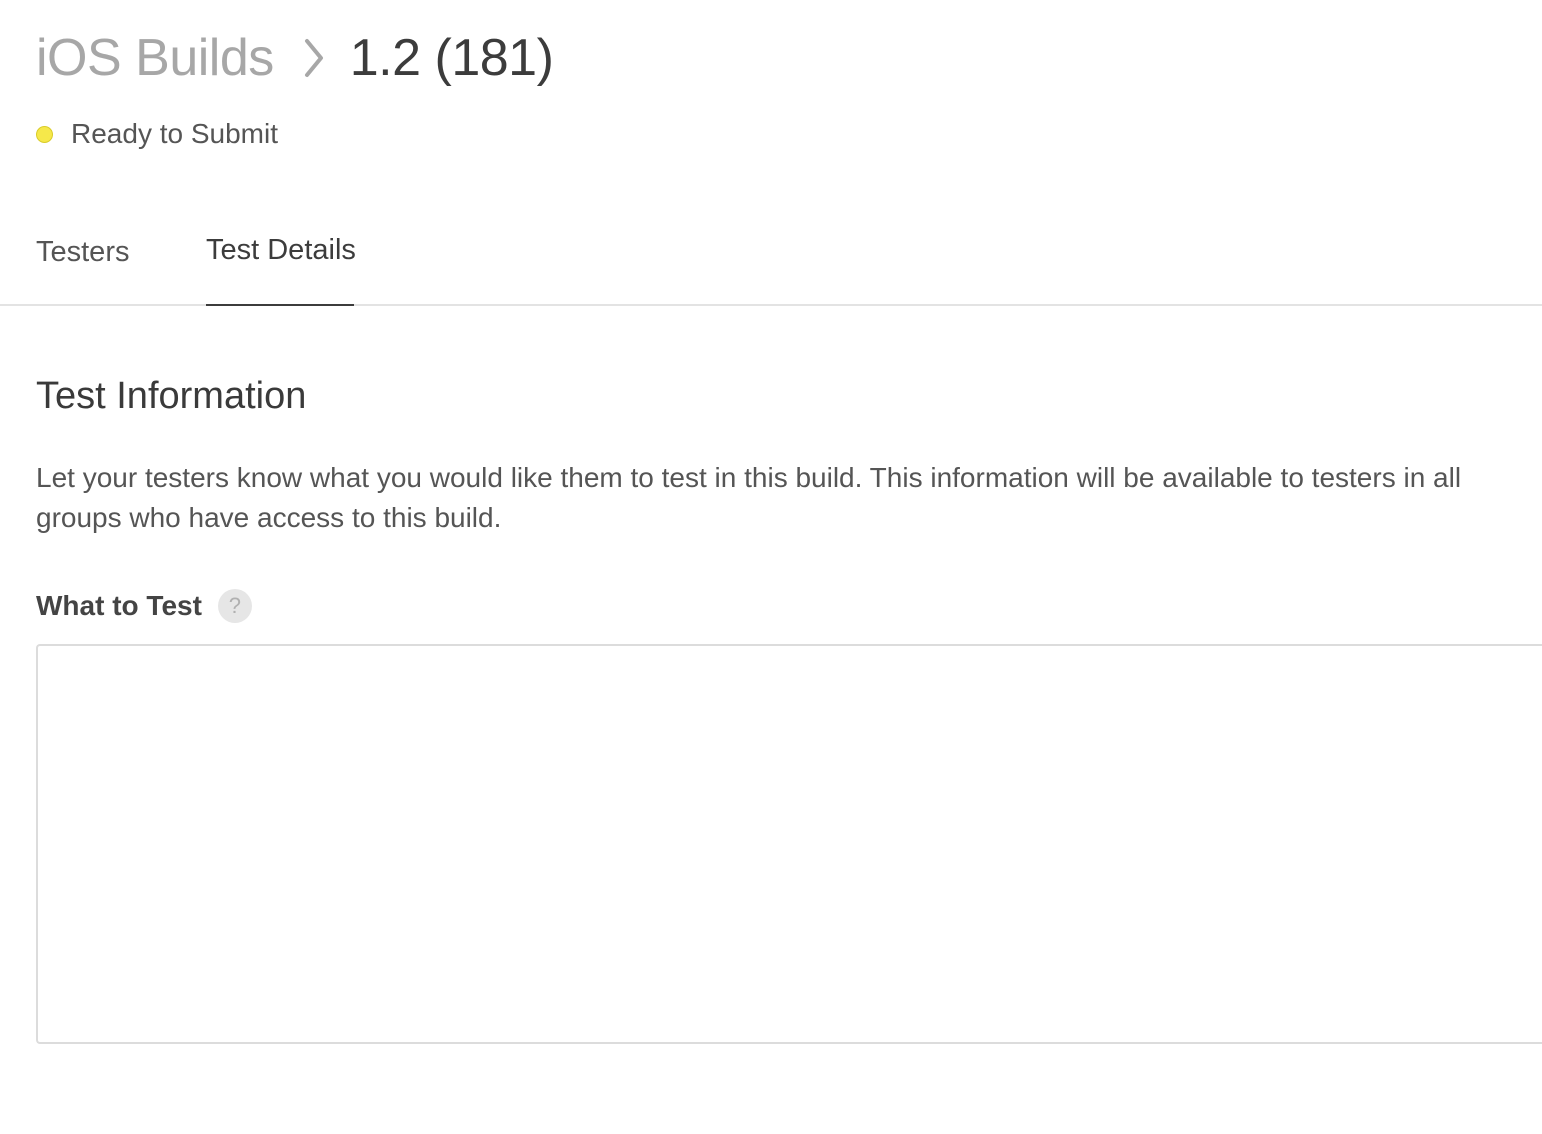 This screenshot has width=1542, height=1134. Describe the element at coordinates (771, 263) in the screenshot. I see `tab-bar: Testers Test Details` at that location.